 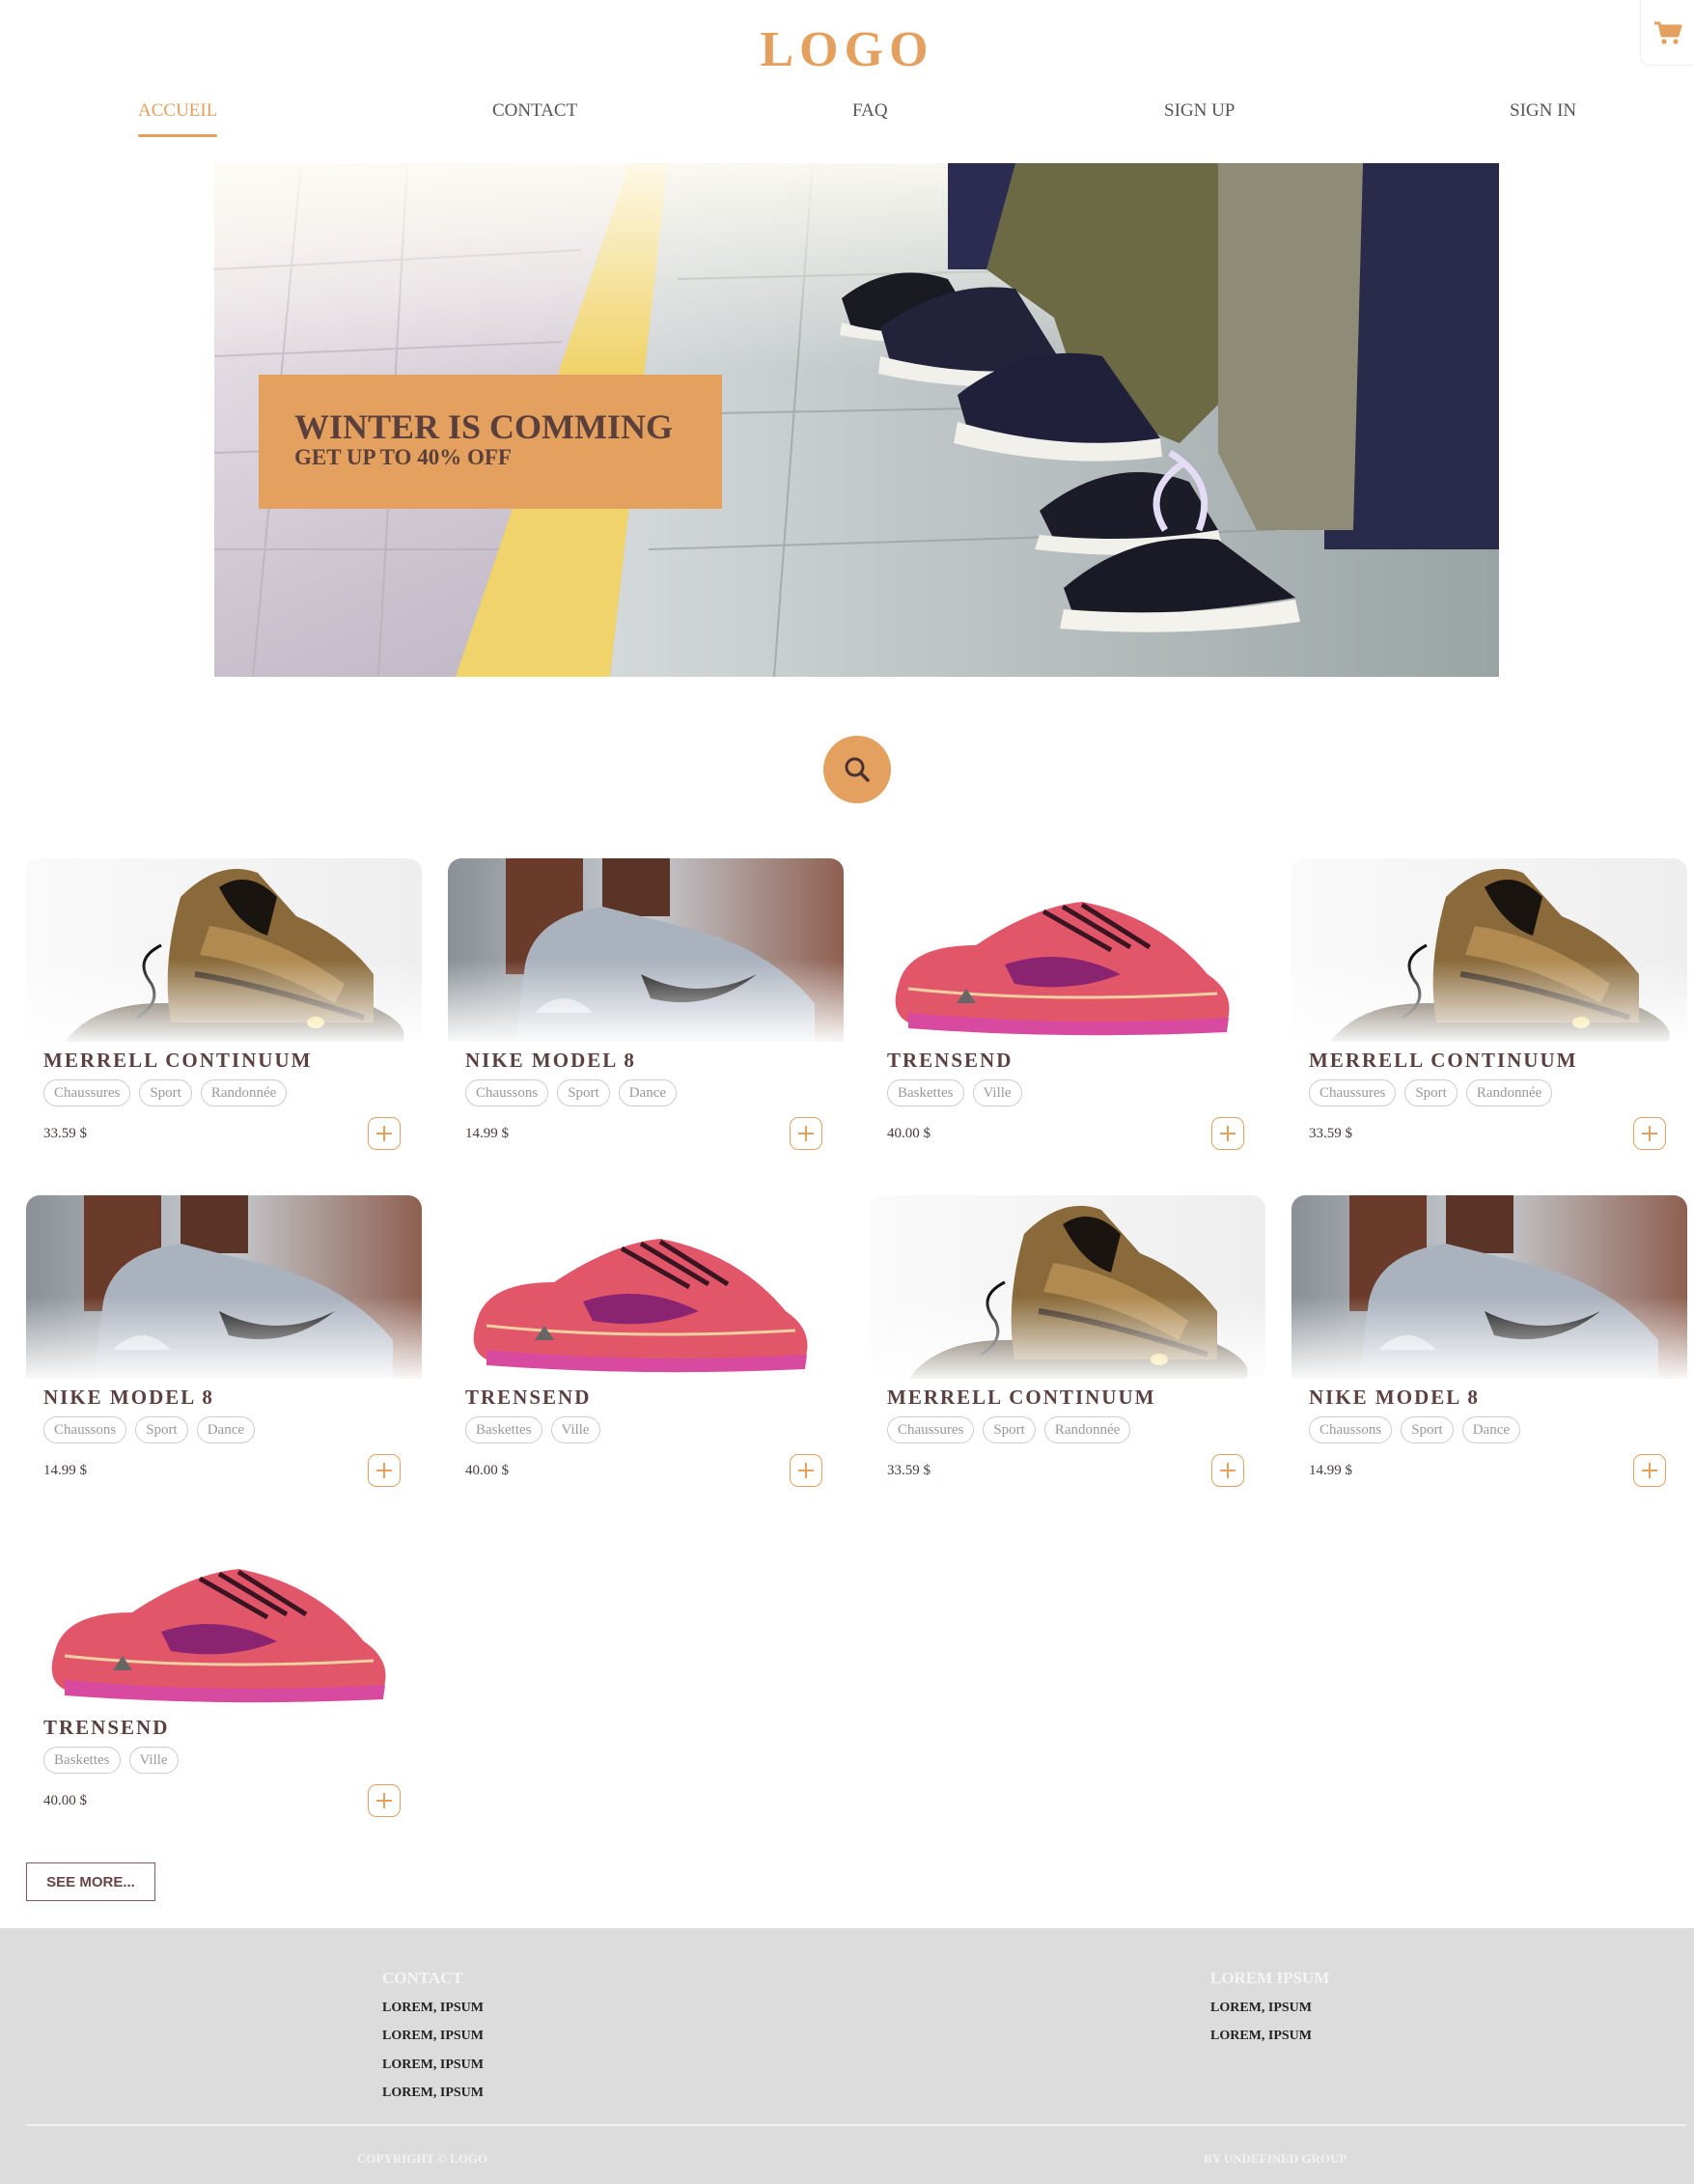 I want to click on search-button, so click(x=857, y=770).